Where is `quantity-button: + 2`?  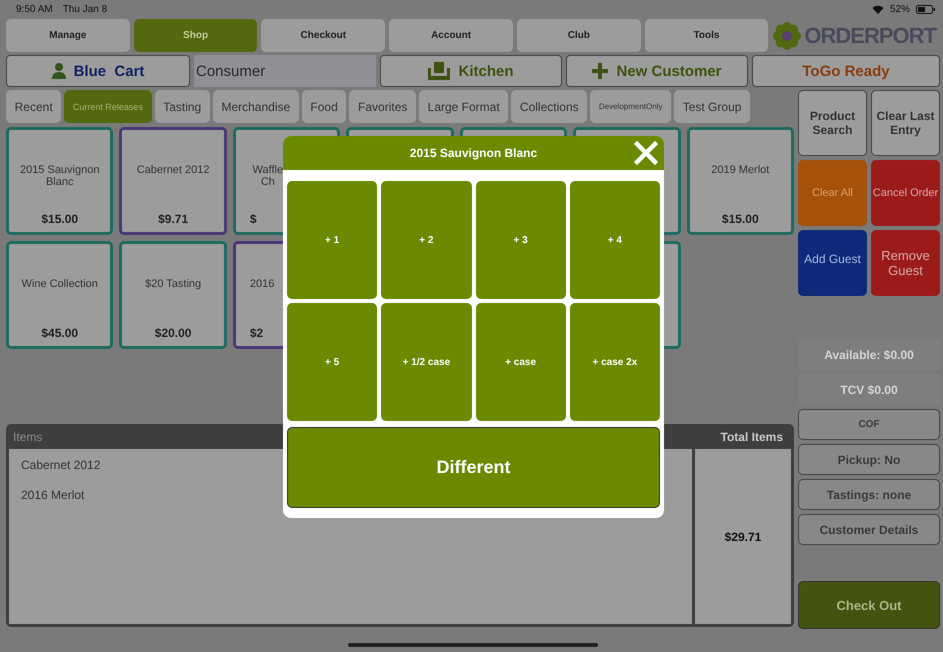 quantity-button: + 2 is located at coordinates (426, 240).